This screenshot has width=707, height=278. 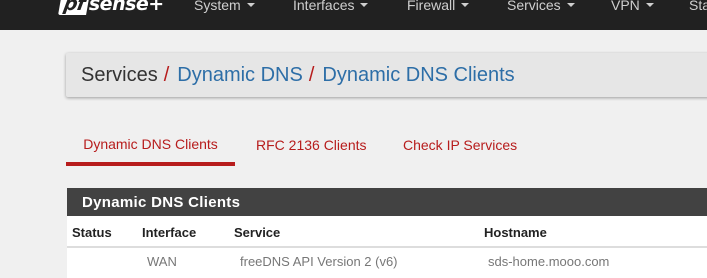 I want to click on tab-dynamic-dns-clients: Dynamic DNS Clients, so click(x=150, y=146).